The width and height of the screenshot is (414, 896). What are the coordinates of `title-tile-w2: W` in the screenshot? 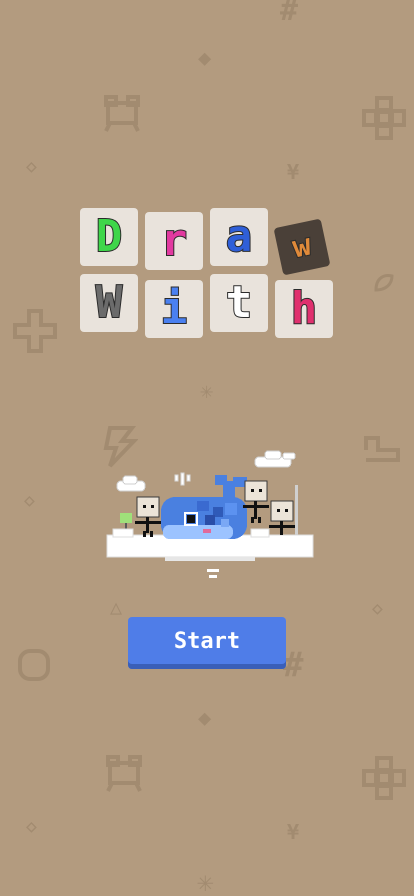 It's located at (109, 303).